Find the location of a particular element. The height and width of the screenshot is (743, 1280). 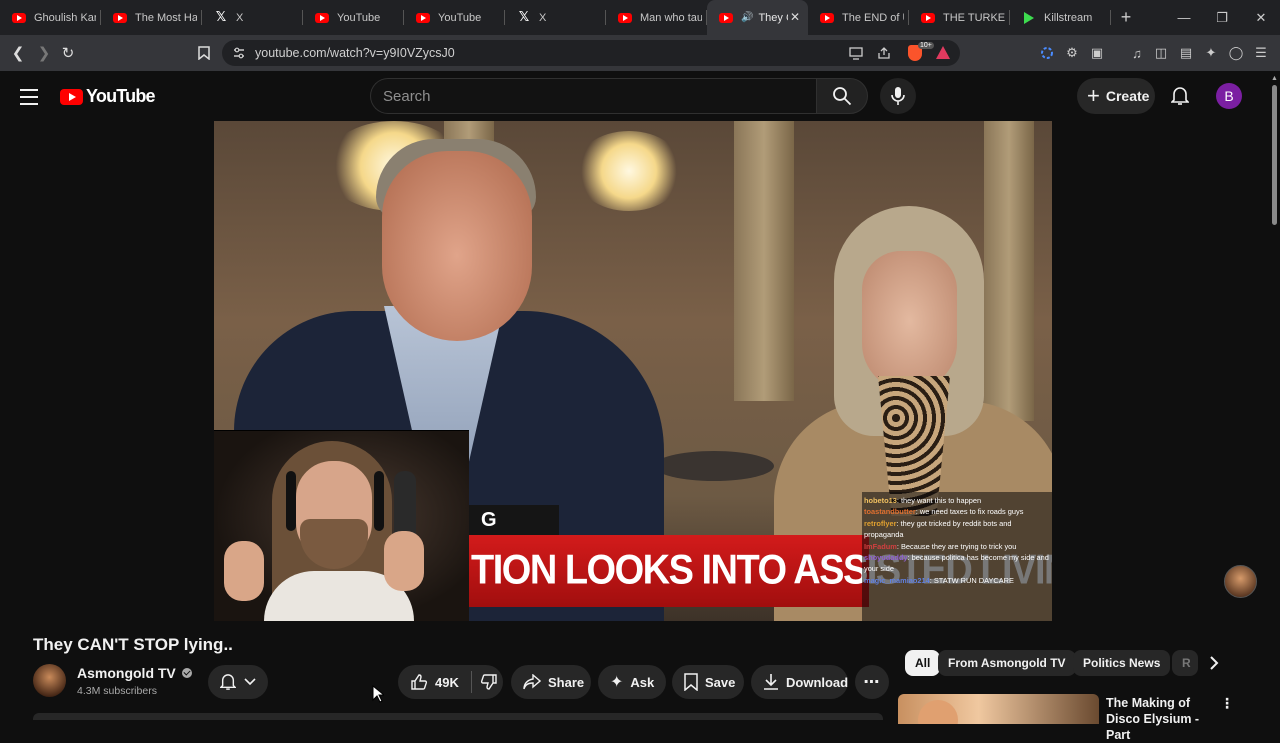

browser-tab: 🔊 They C✕ is located at coordinates (757, 17).